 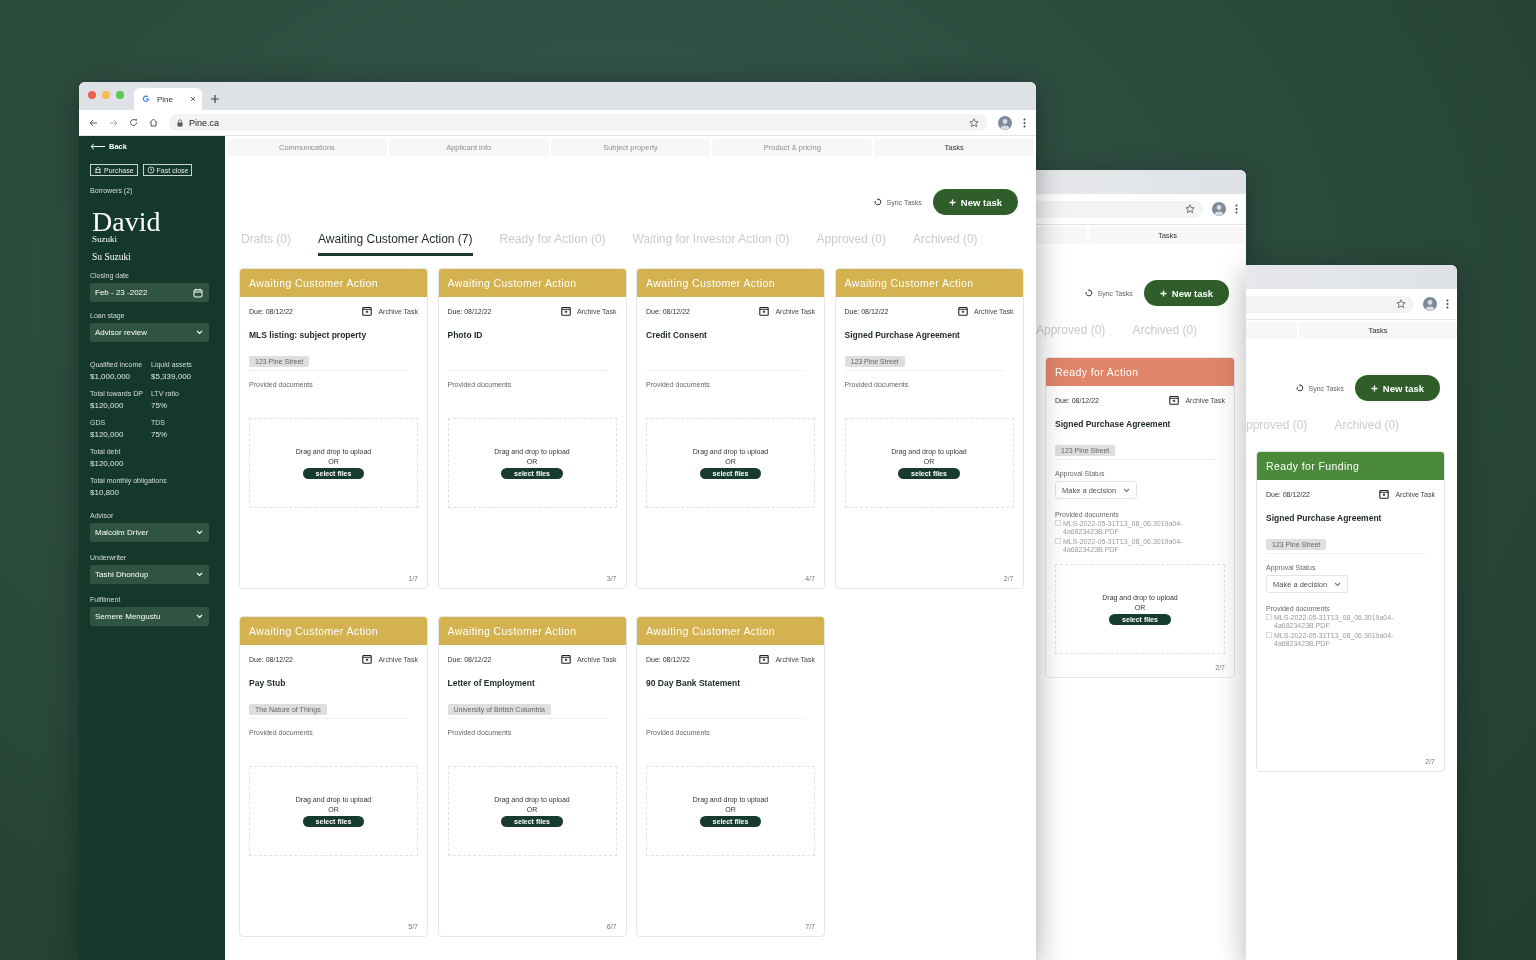 I want to click on stat-value: $5,339,000, so click(x=172, y=376).